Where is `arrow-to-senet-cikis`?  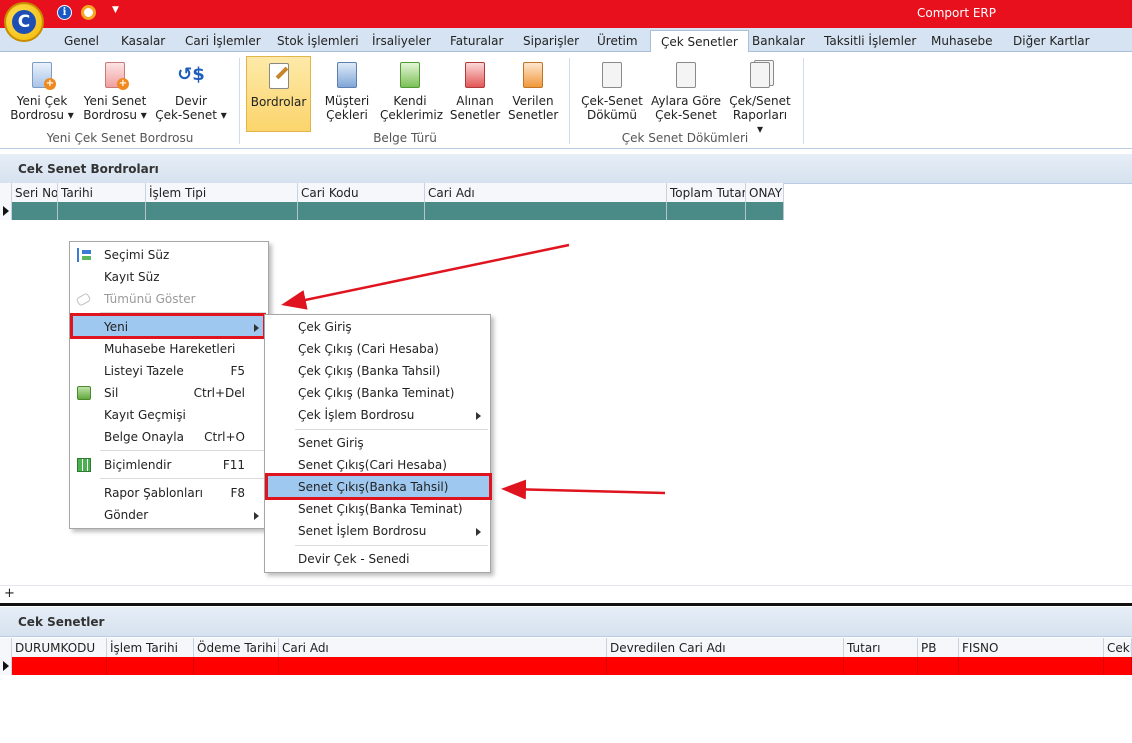 arrow-to-senet-cikis is located at coordinates (583, 489).